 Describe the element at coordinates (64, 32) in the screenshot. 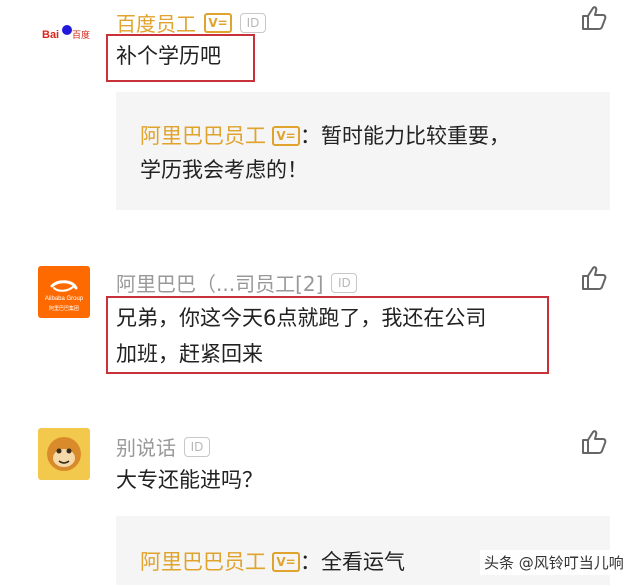

I see `avatar-baidu: Bai 百度` at that location.